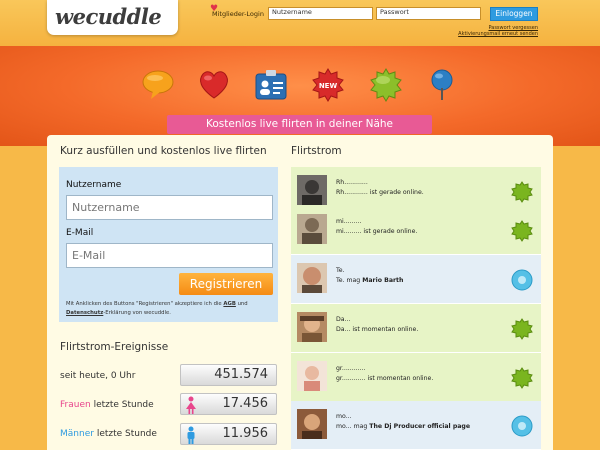  Describe the element at coordinates (84, 313) in the screenshot. I see `privacy-link: Datenschutz` at that location.